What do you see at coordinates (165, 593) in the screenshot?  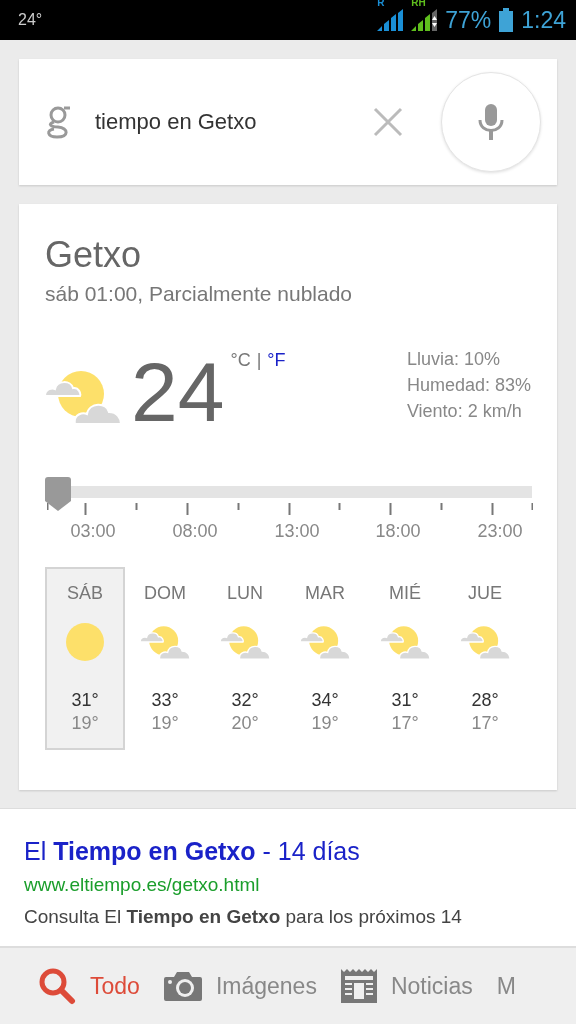 I see `day-name: DOM` at bounding box center [165, 593].